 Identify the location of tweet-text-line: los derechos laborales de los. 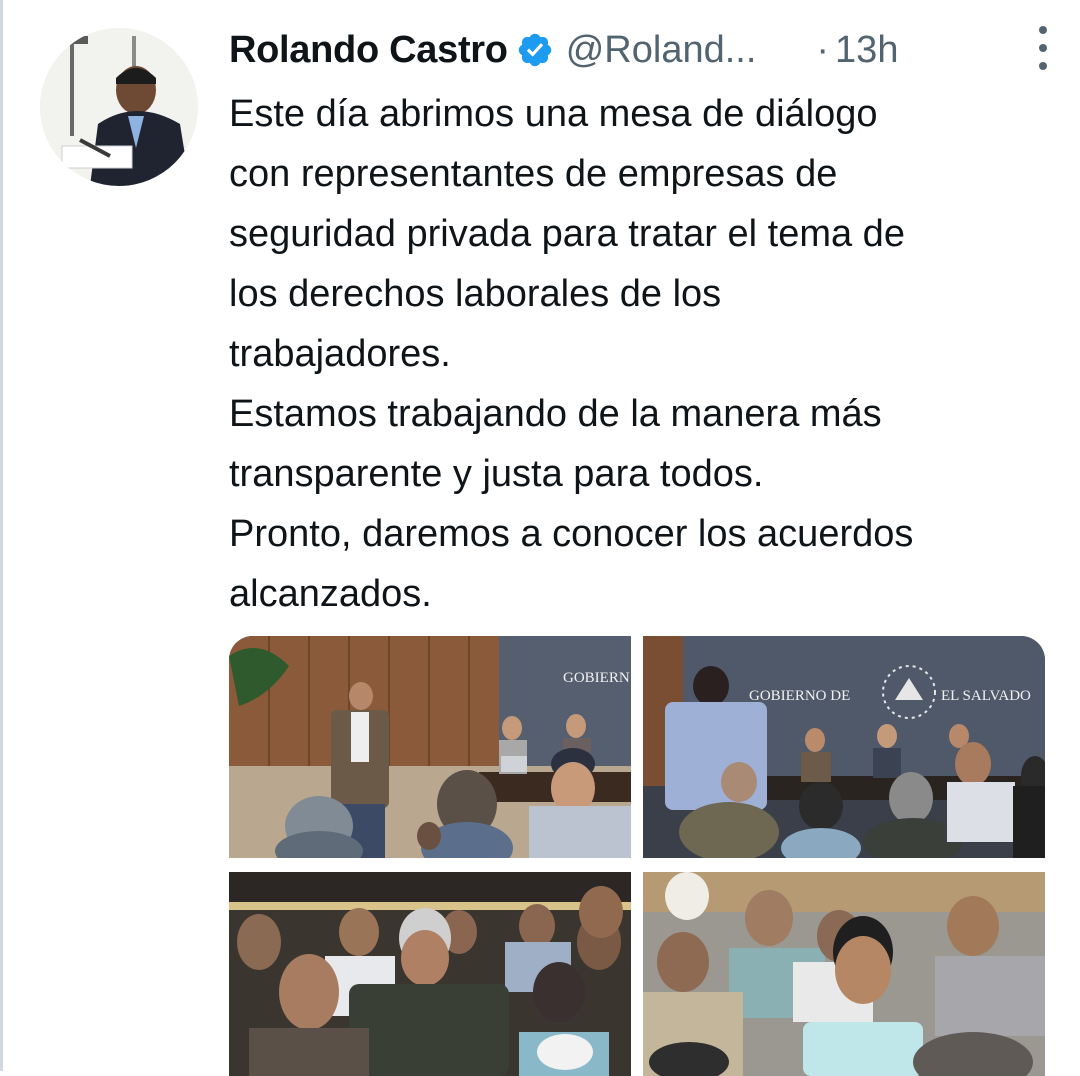
(475, 294).